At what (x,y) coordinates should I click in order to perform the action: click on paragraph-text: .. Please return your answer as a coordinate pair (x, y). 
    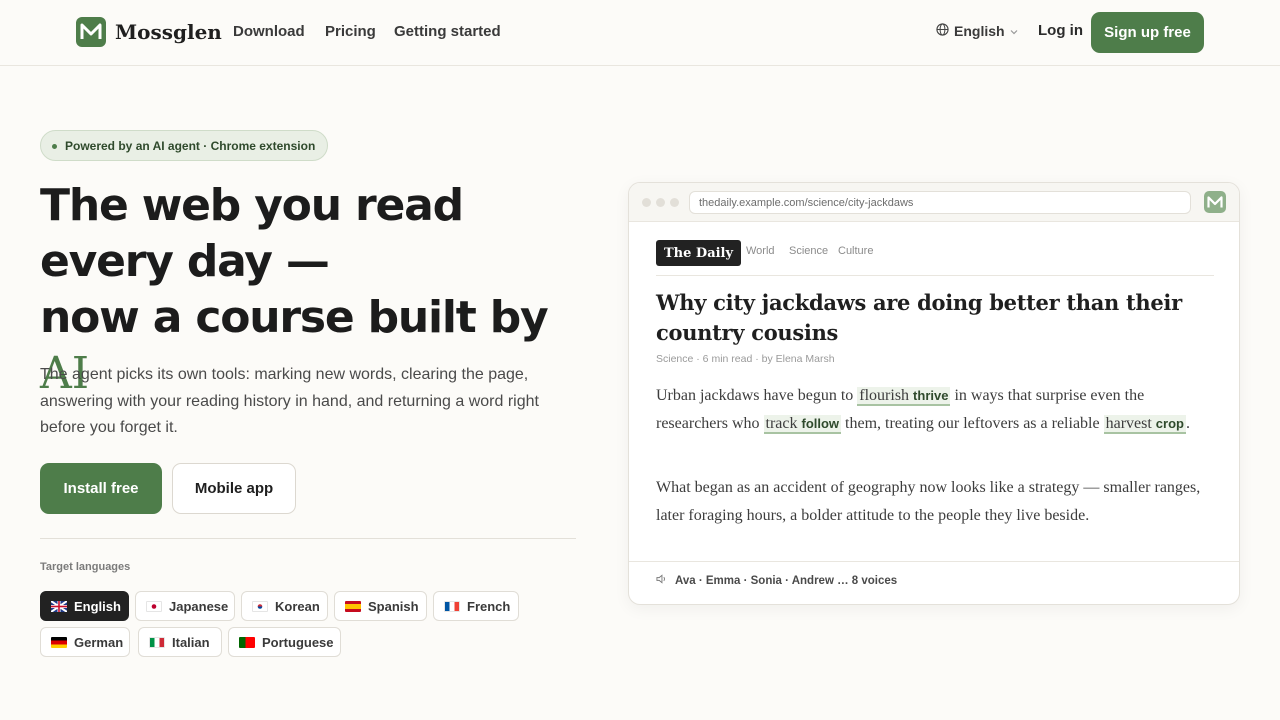
    Looking at the image, I should click on (1187, 423).